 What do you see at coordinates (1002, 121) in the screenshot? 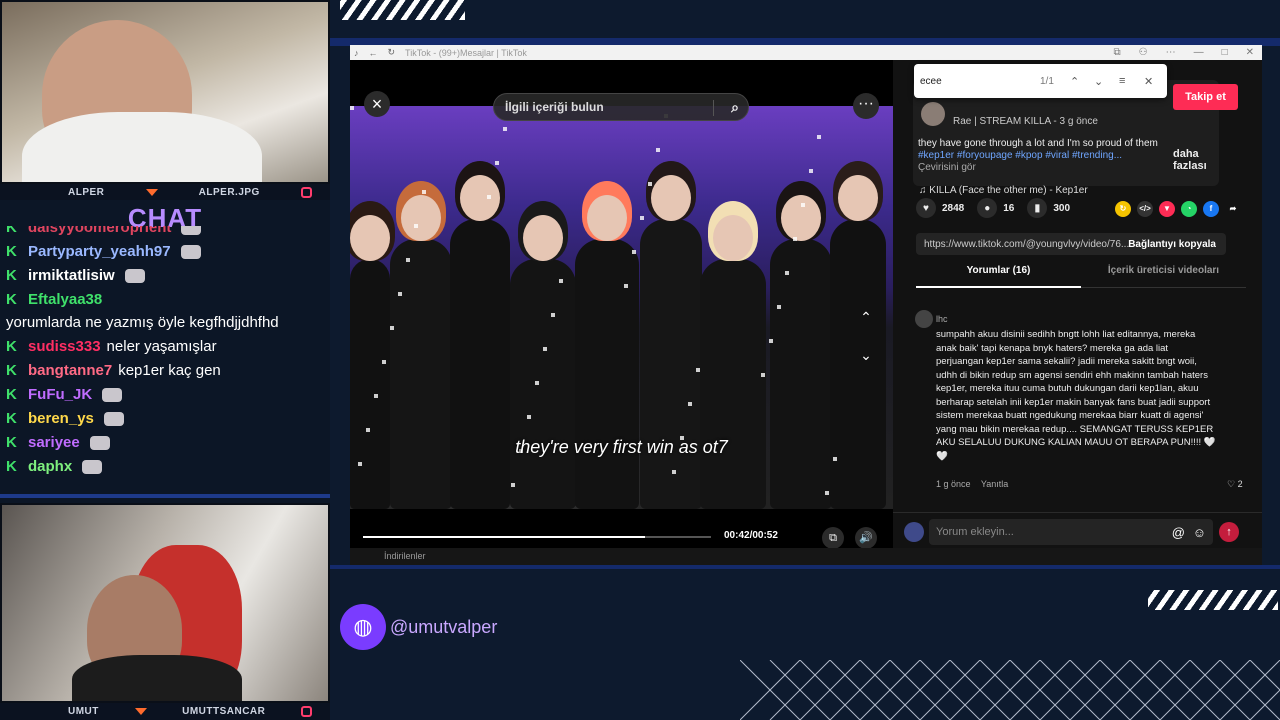
I see `author-name: Rae | STREAM KILLA` at bounding box center [1002, 121].